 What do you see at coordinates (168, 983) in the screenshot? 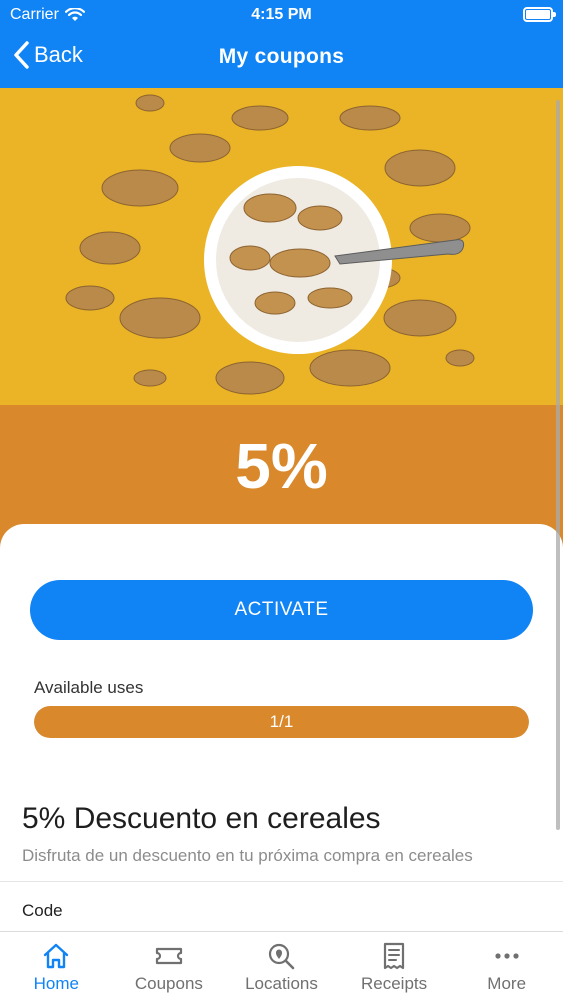
I see `tab-label: Coupons` at bounding box center [168, 983].